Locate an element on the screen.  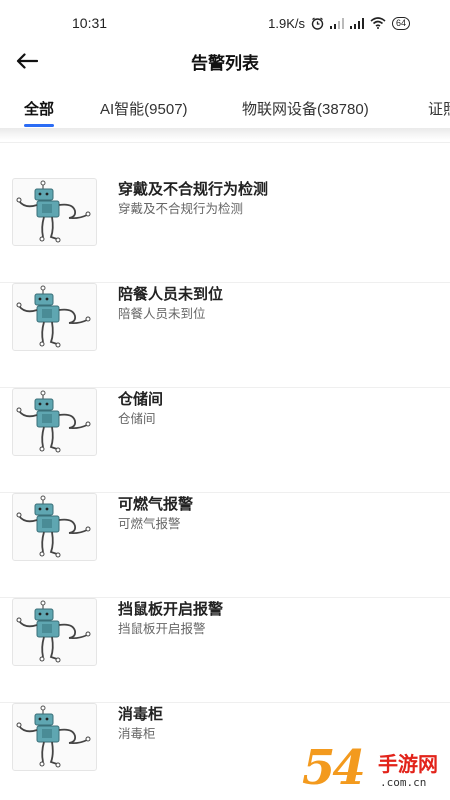
tab-all: 全部 is located at coordinates (39, 108).